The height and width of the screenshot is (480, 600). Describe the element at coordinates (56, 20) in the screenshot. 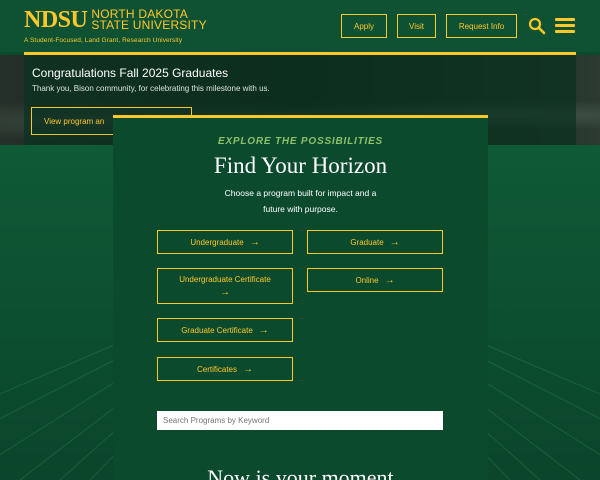

I see `logo-mark: NDSU` at that location.